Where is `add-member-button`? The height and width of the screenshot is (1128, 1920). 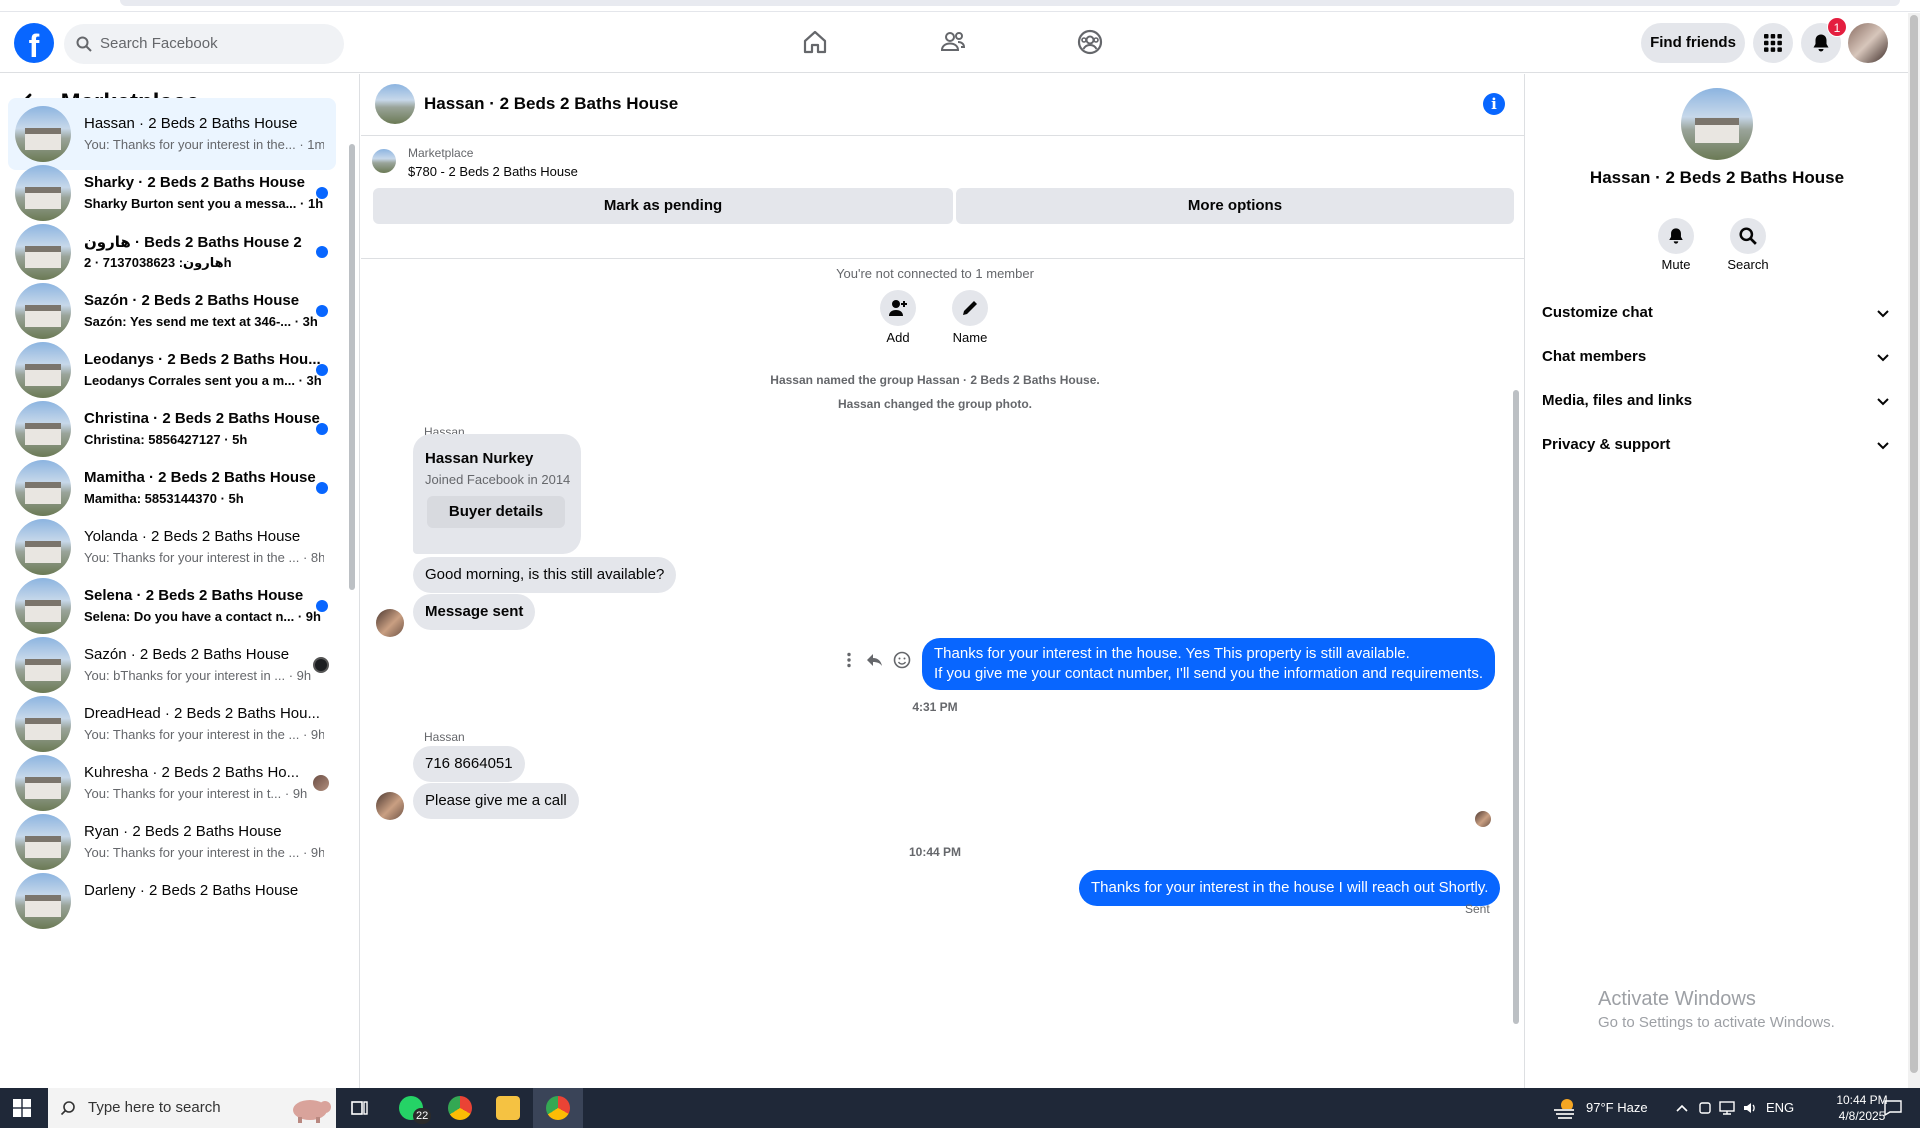
add-member-button is located at coordinates (898, 308).